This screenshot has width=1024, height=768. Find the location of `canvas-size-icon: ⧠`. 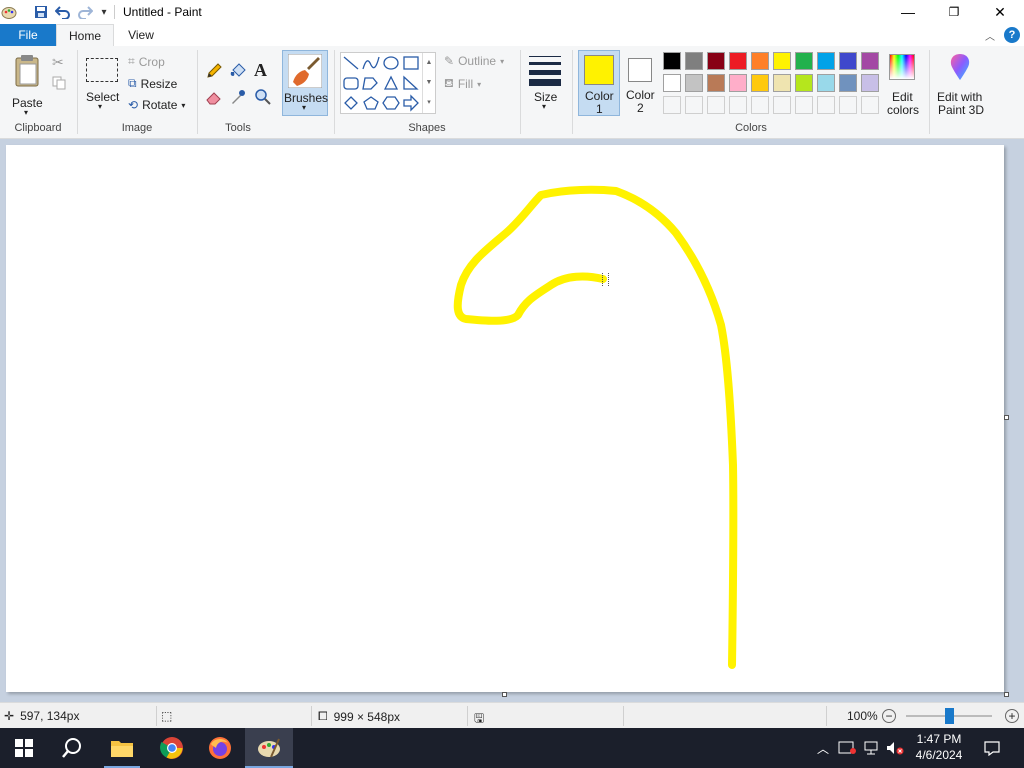

canvas-size-icon: ⧠ is located at coordinates (323, 716).